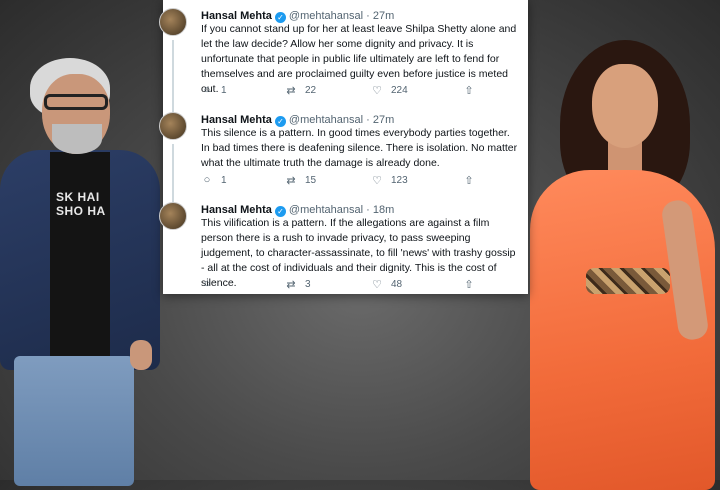 The image size is (720, 490). Describe the element at coordinates (351, 285) in the screenshot. I see `tweet-actions: ○ ⇄ 3 ♡ 48 ⇧` at that location.